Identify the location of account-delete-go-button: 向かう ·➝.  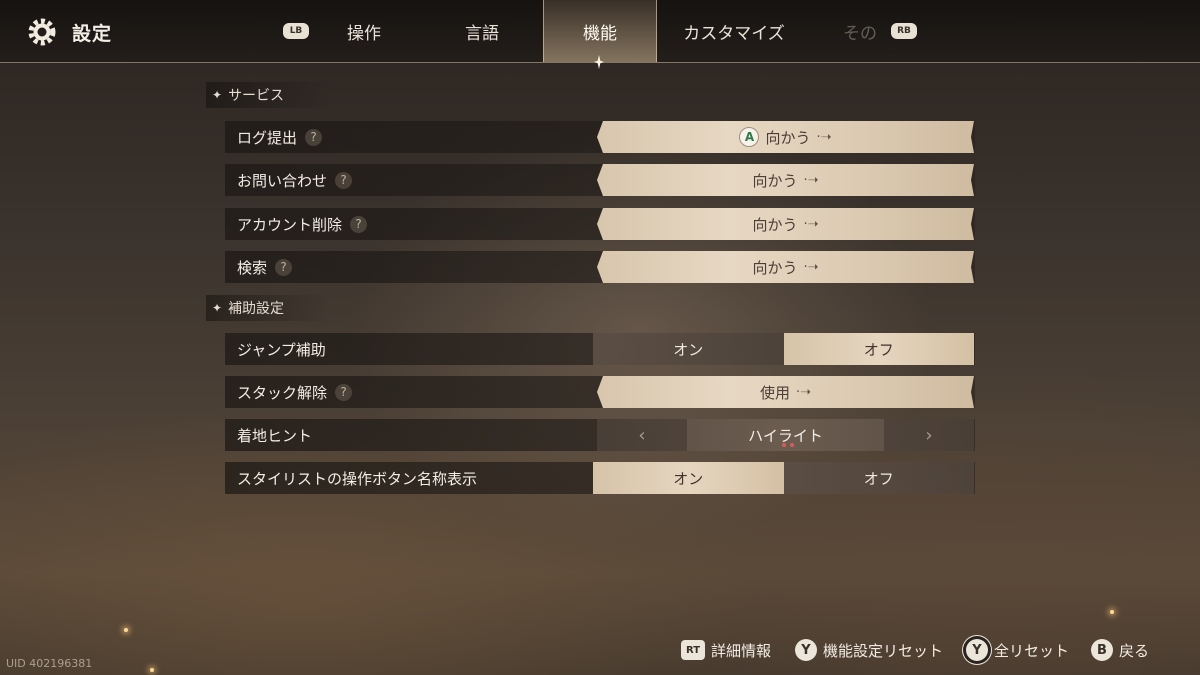
(785, 224).